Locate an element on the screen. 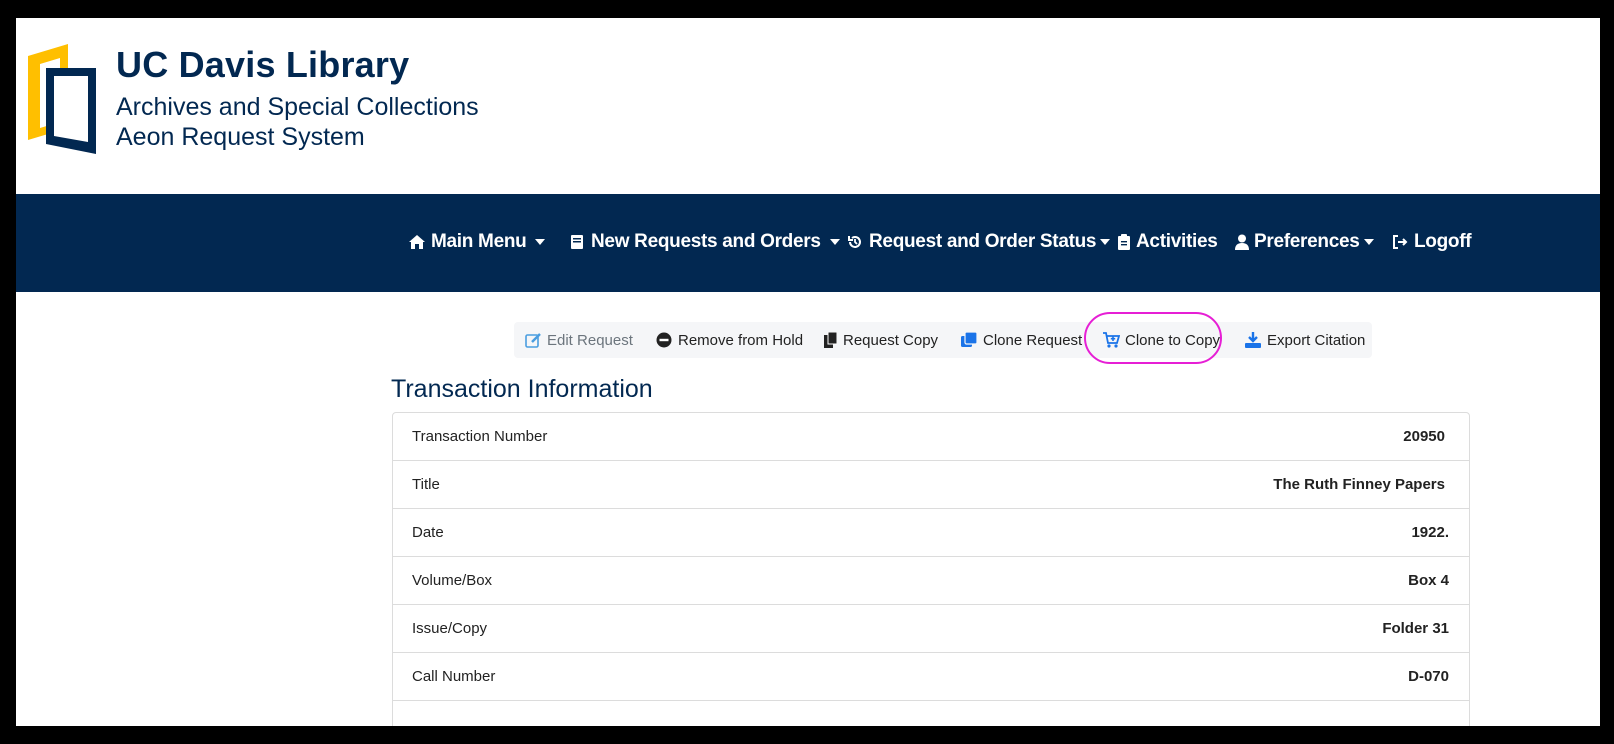 This screenshot has height=744, width=1614. clipboard-icon is located at coordinates (1124, 242).